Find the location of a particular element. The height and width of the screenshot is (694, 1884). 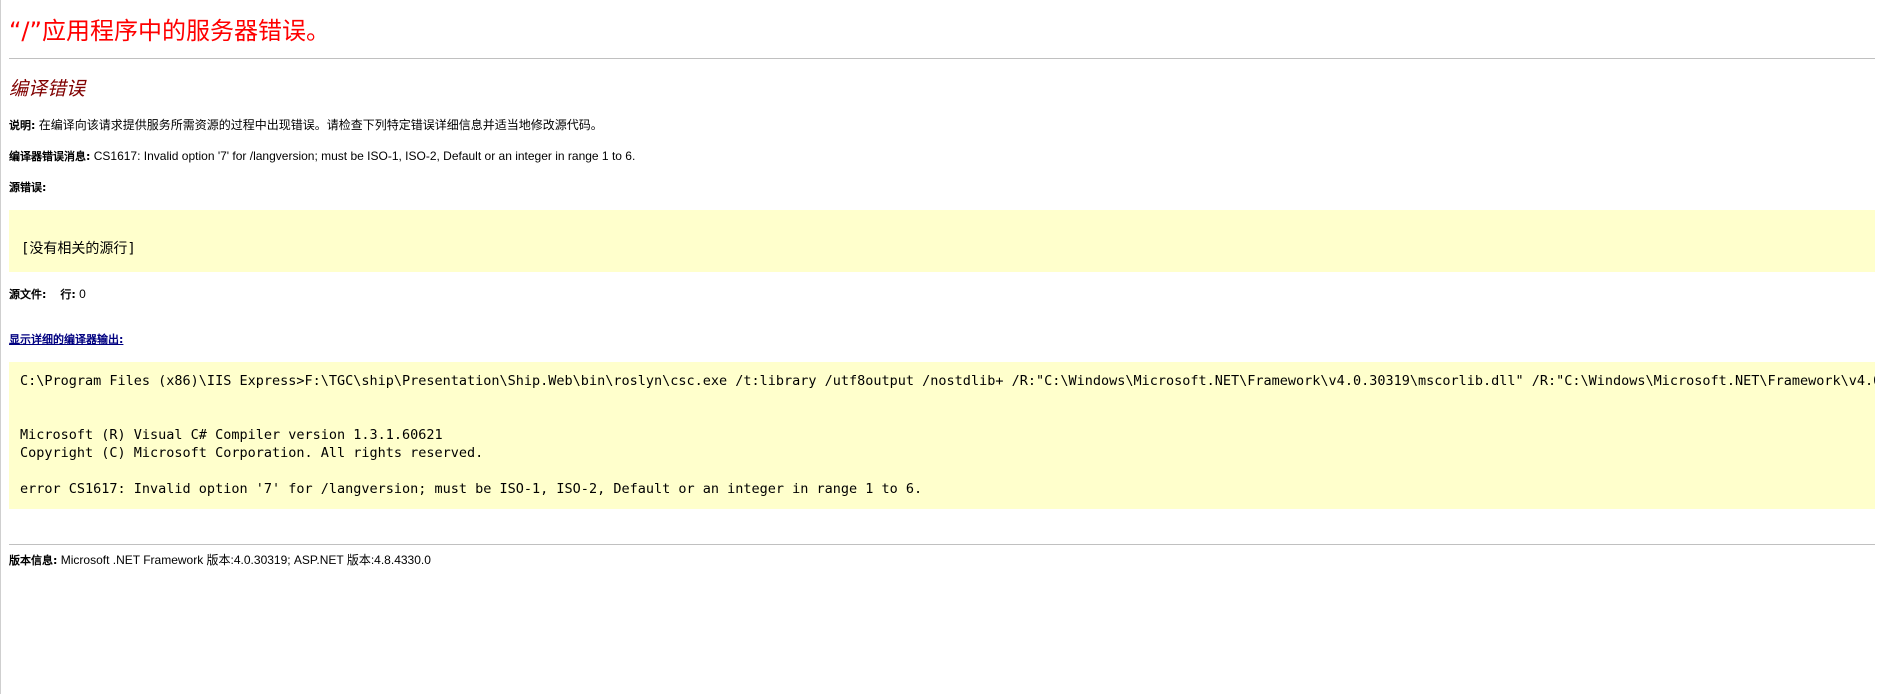

description-label: 说明: is located at coordinates (22, 125).